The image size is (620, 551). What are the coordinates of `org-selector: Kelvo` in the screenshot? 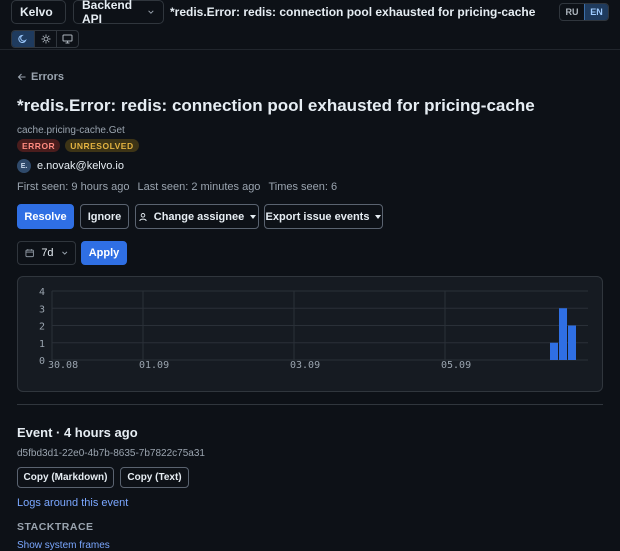 It's located at (38, 12).